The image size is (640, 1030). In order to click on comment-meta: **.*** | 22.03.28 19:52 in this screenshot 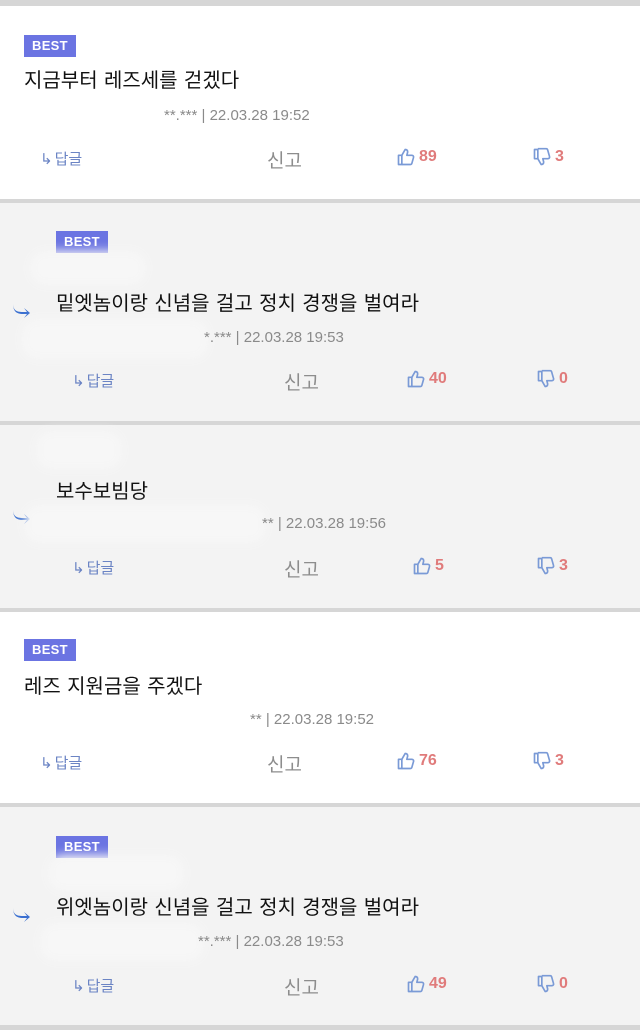, I will do `click(237, 115)`.